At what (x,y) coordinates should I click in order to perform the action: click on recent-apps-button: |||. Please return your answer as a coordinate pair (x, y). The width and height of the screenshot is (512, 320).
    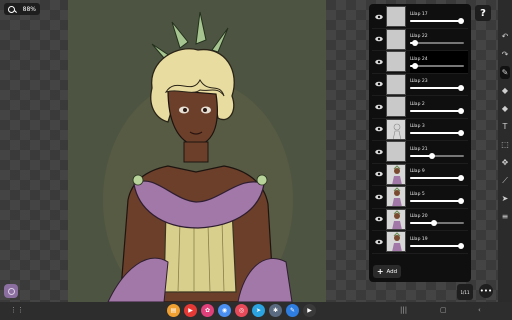
    Looking at the image, I should click on (403, 310).